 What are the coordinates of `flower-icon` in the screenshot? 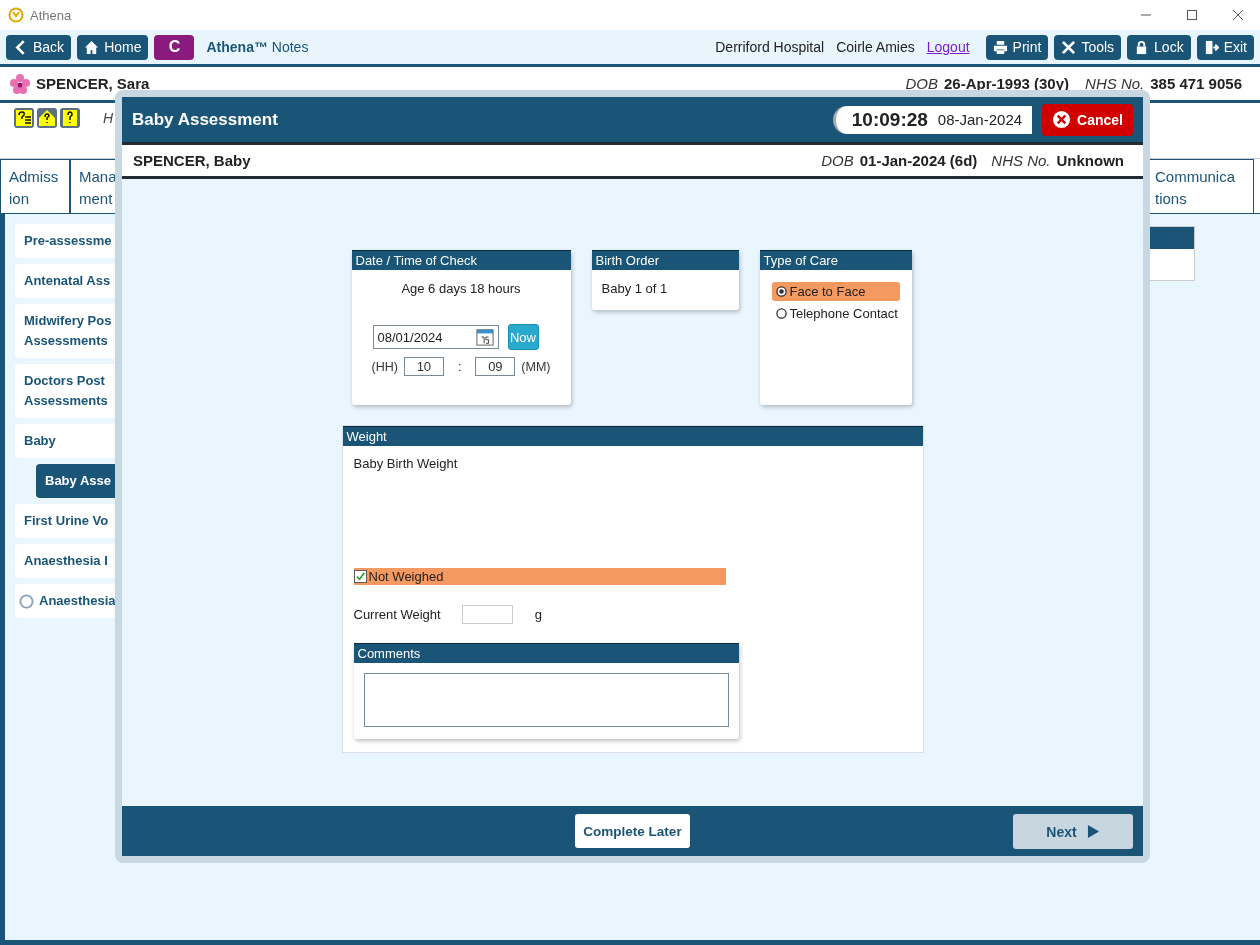 It's located at (20, 83).